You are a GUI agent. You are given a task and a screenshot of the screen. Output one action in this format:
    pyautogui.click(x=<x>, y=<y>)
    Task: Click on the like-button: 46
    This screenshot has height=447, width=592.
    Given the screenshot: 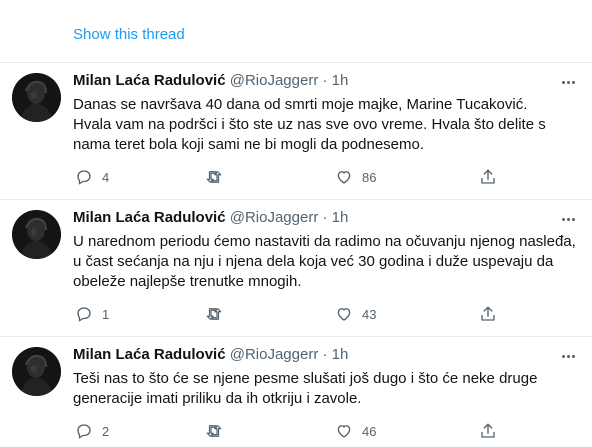 What is the action you would take?
    pyautogui.click(x=355, y=431)
    